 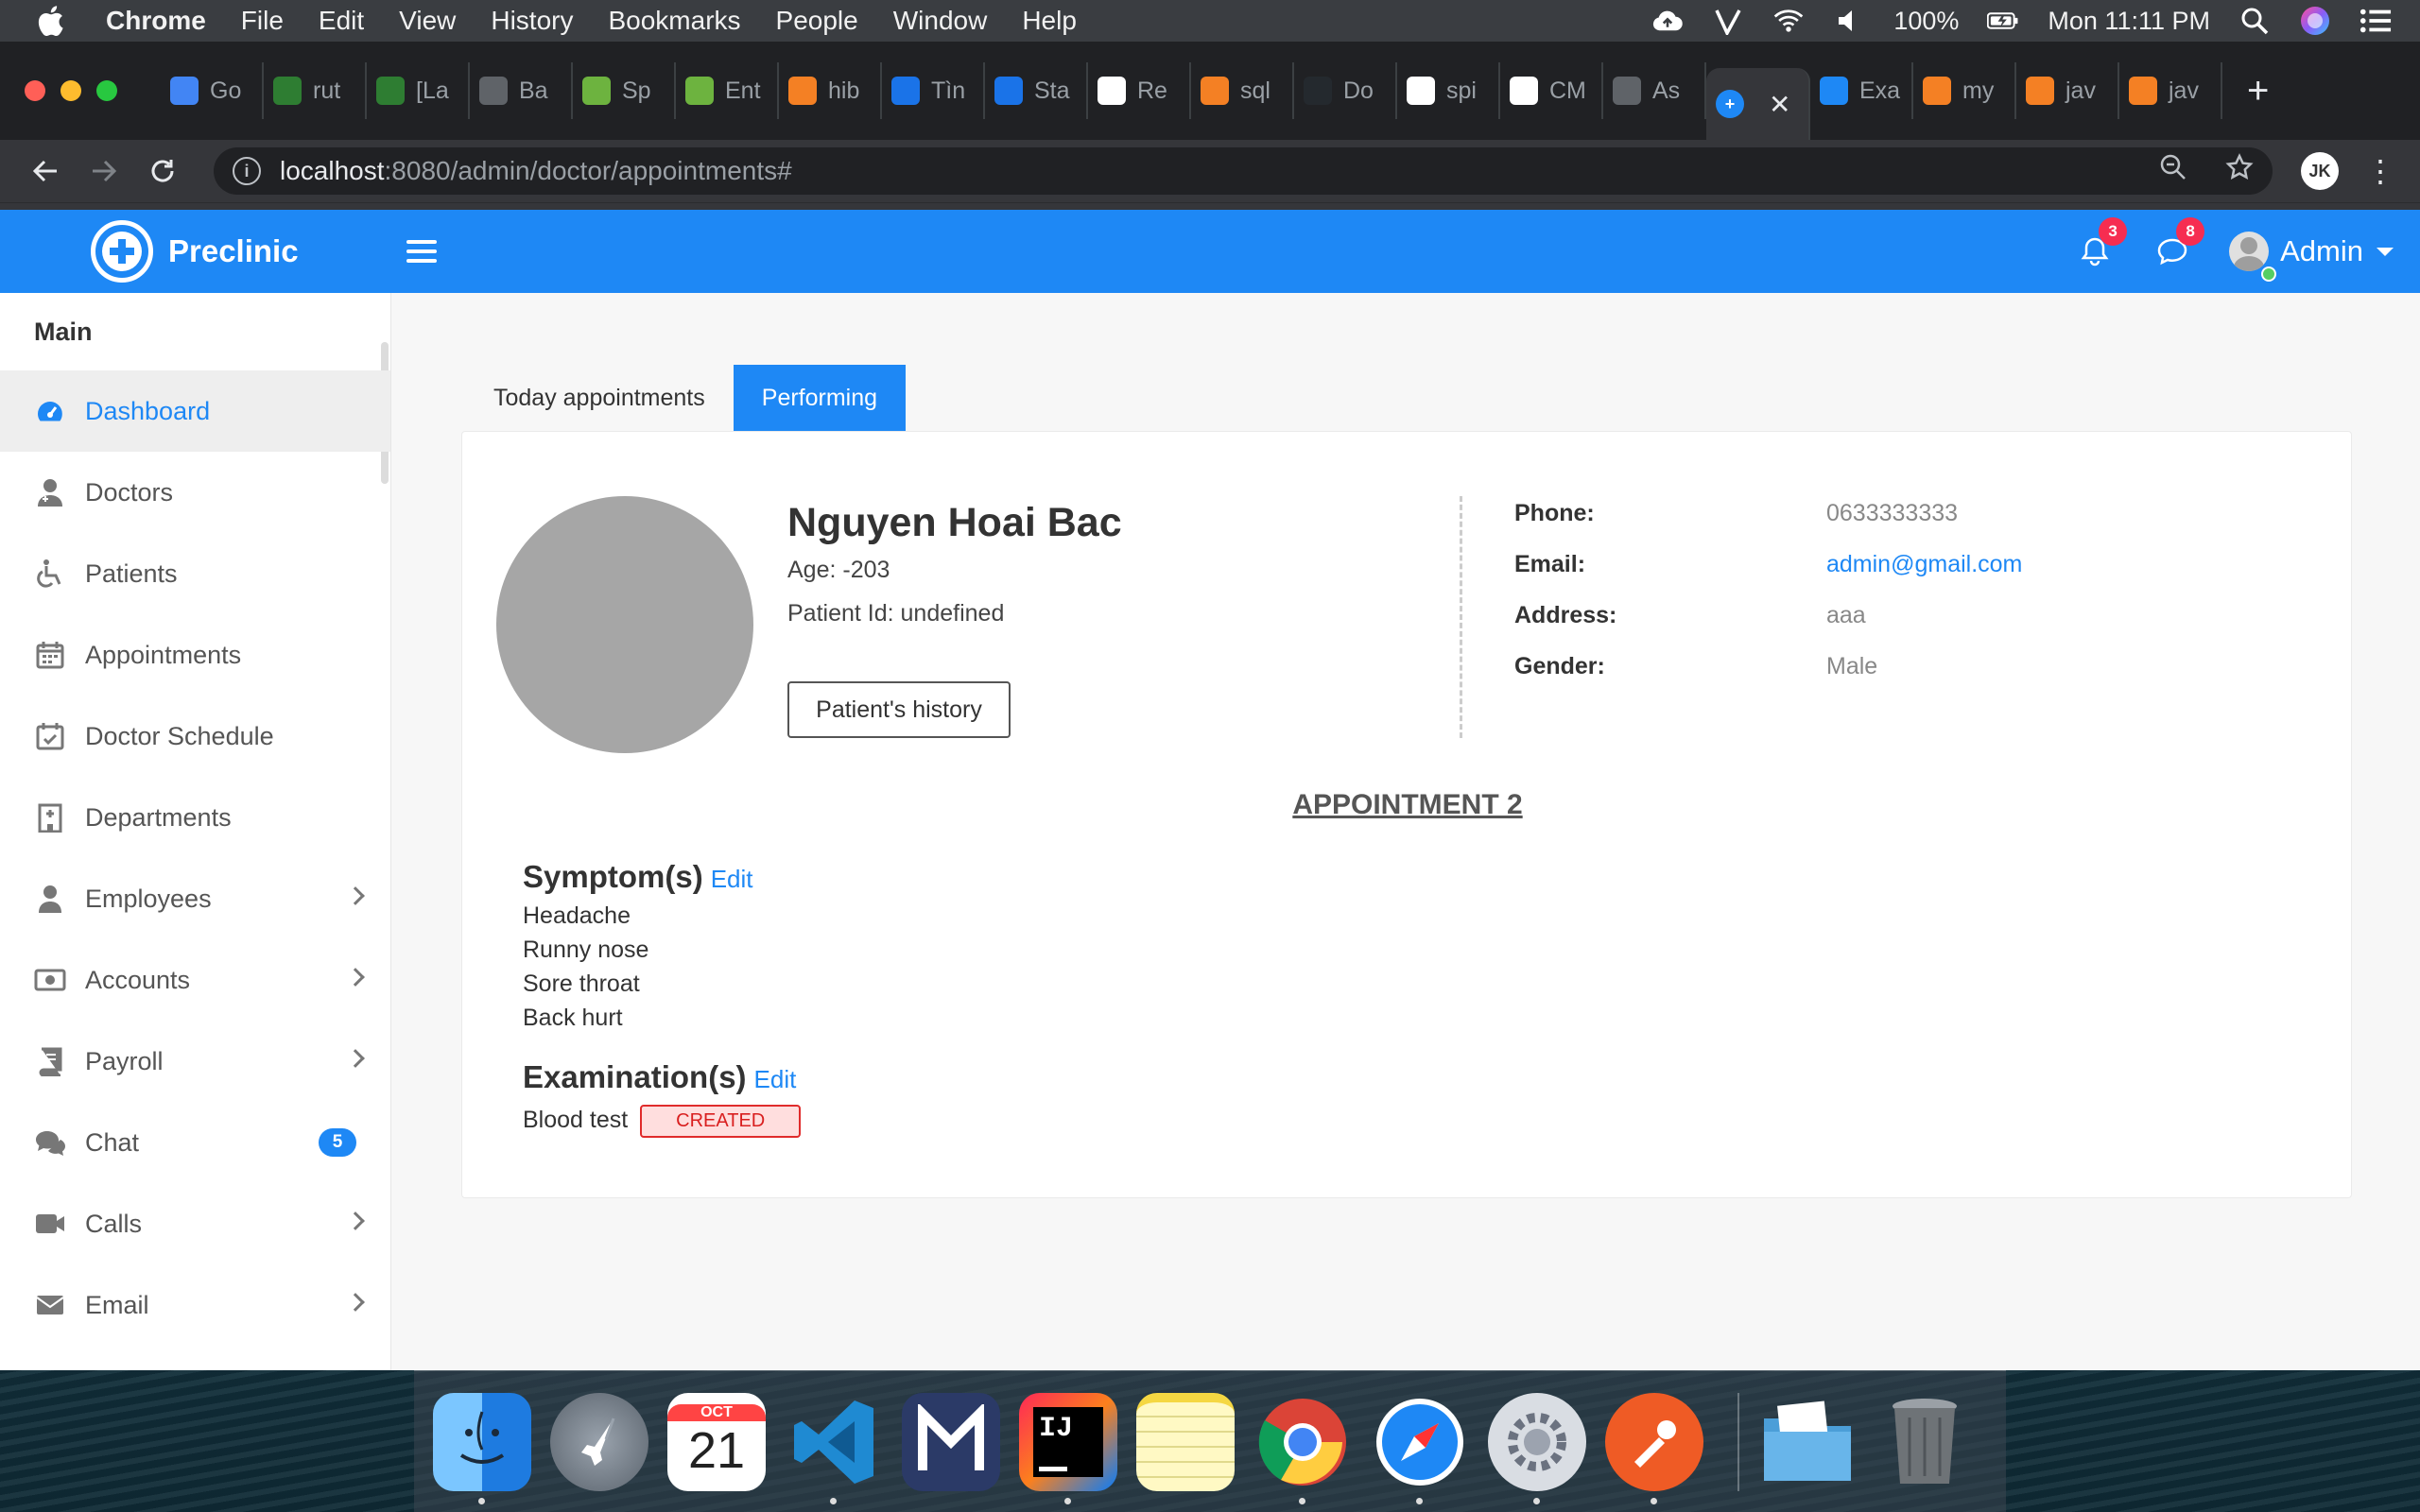 I want to click on vivaldi-icon, so click(x=1728, y=21).